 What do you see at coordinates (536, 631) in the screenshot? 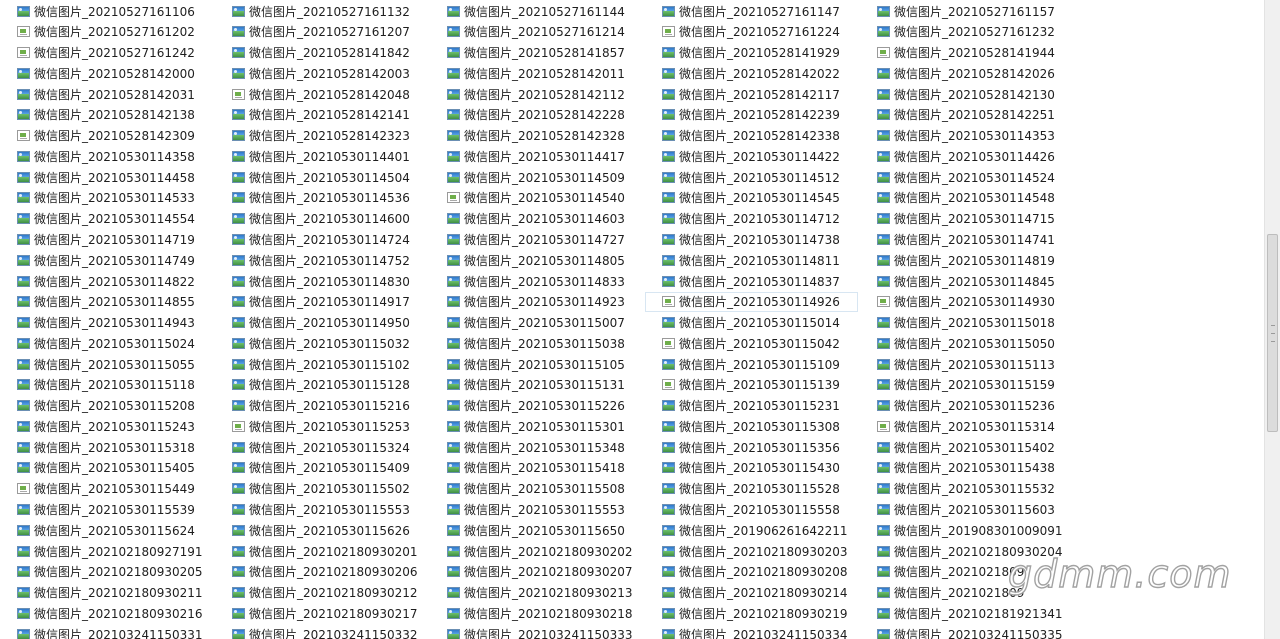
I see `file-item: 微信图片_202103241150333` at bounding box center [536, 631].